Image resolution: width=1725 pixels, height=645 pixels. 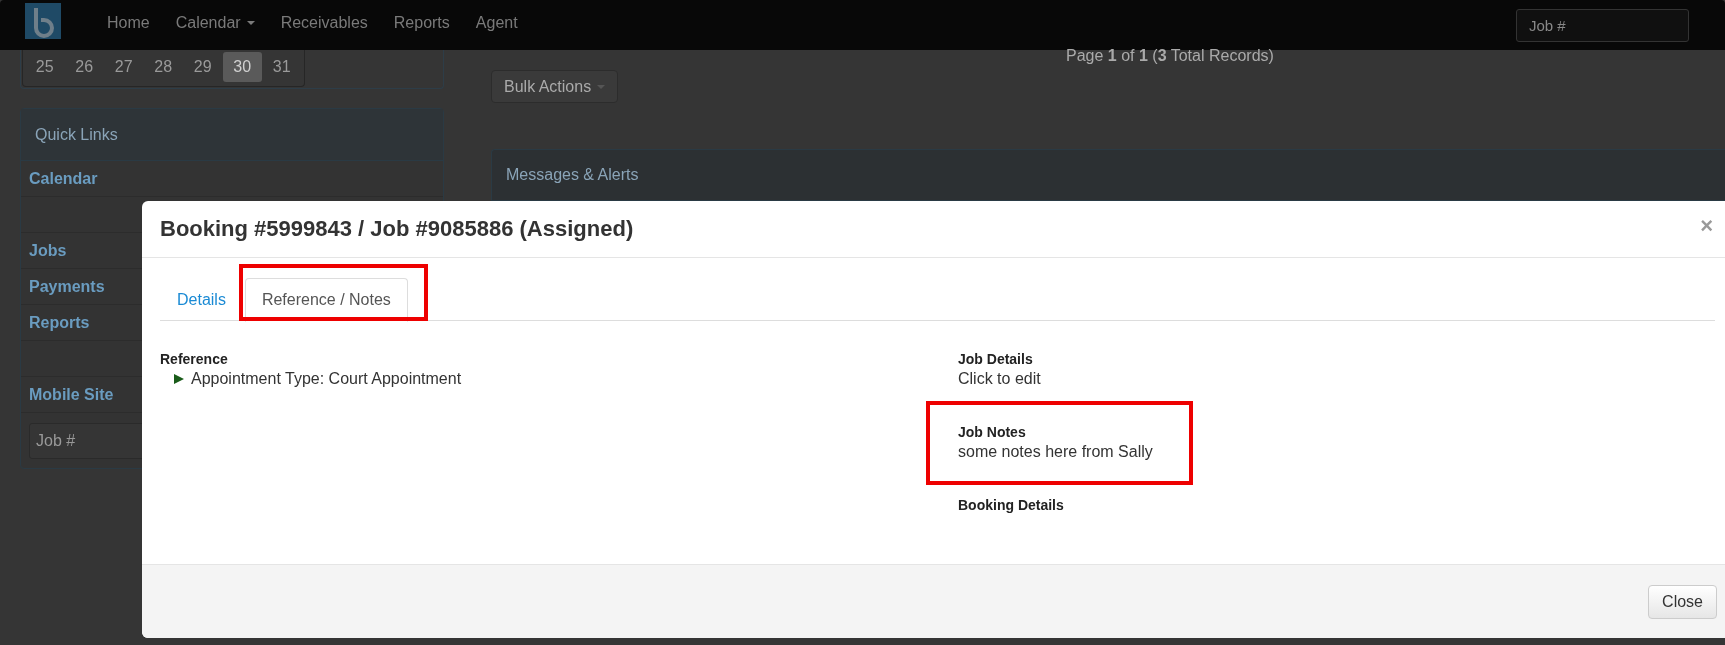 What do you see at coordinates (84, 67) in the screenshot?
I see `calendar-day: 26` at bounding box center [84, 67].